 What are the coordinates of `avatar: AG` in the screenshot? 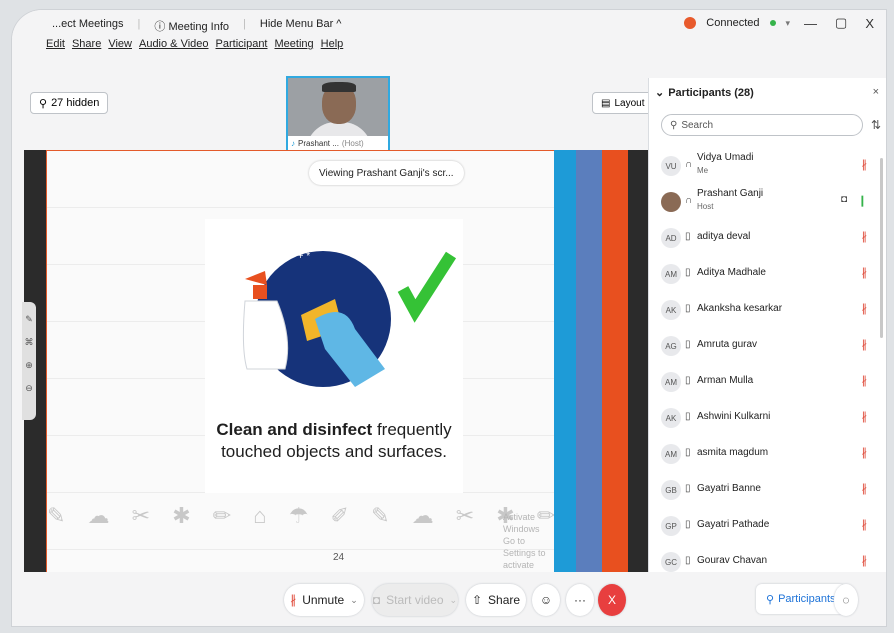 It's located at (671, 346).